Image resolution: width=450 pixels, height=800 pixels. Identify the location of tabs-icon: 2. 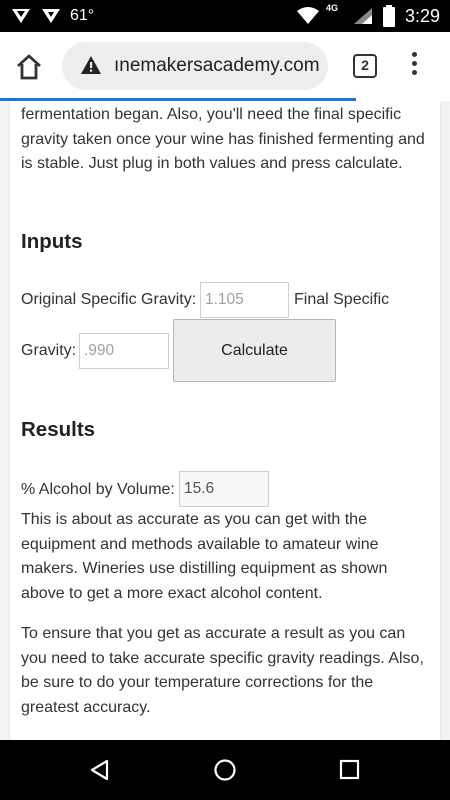
(365, 66).